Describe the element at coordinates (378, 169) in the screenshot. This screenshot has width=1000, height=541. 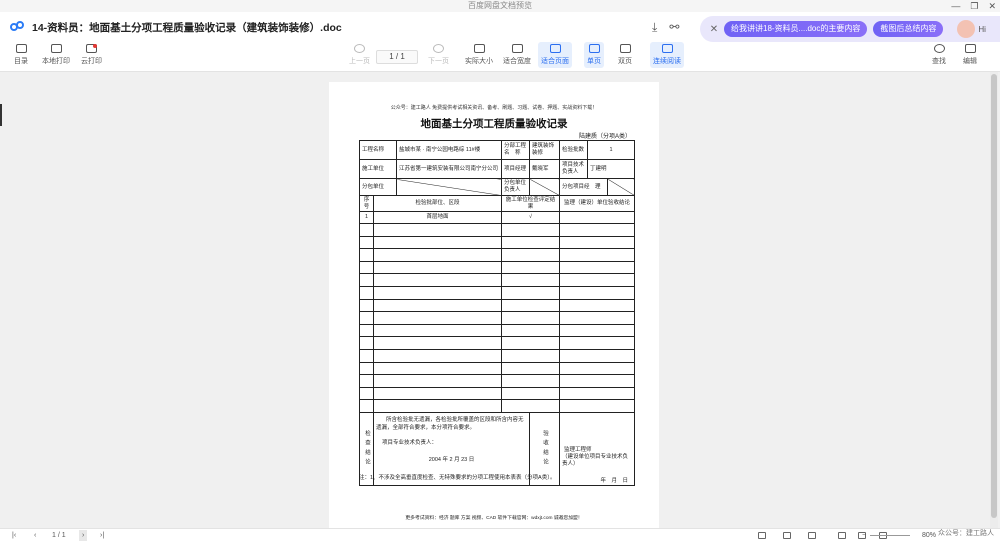
I see `cell-label: 施工单位` at that location.